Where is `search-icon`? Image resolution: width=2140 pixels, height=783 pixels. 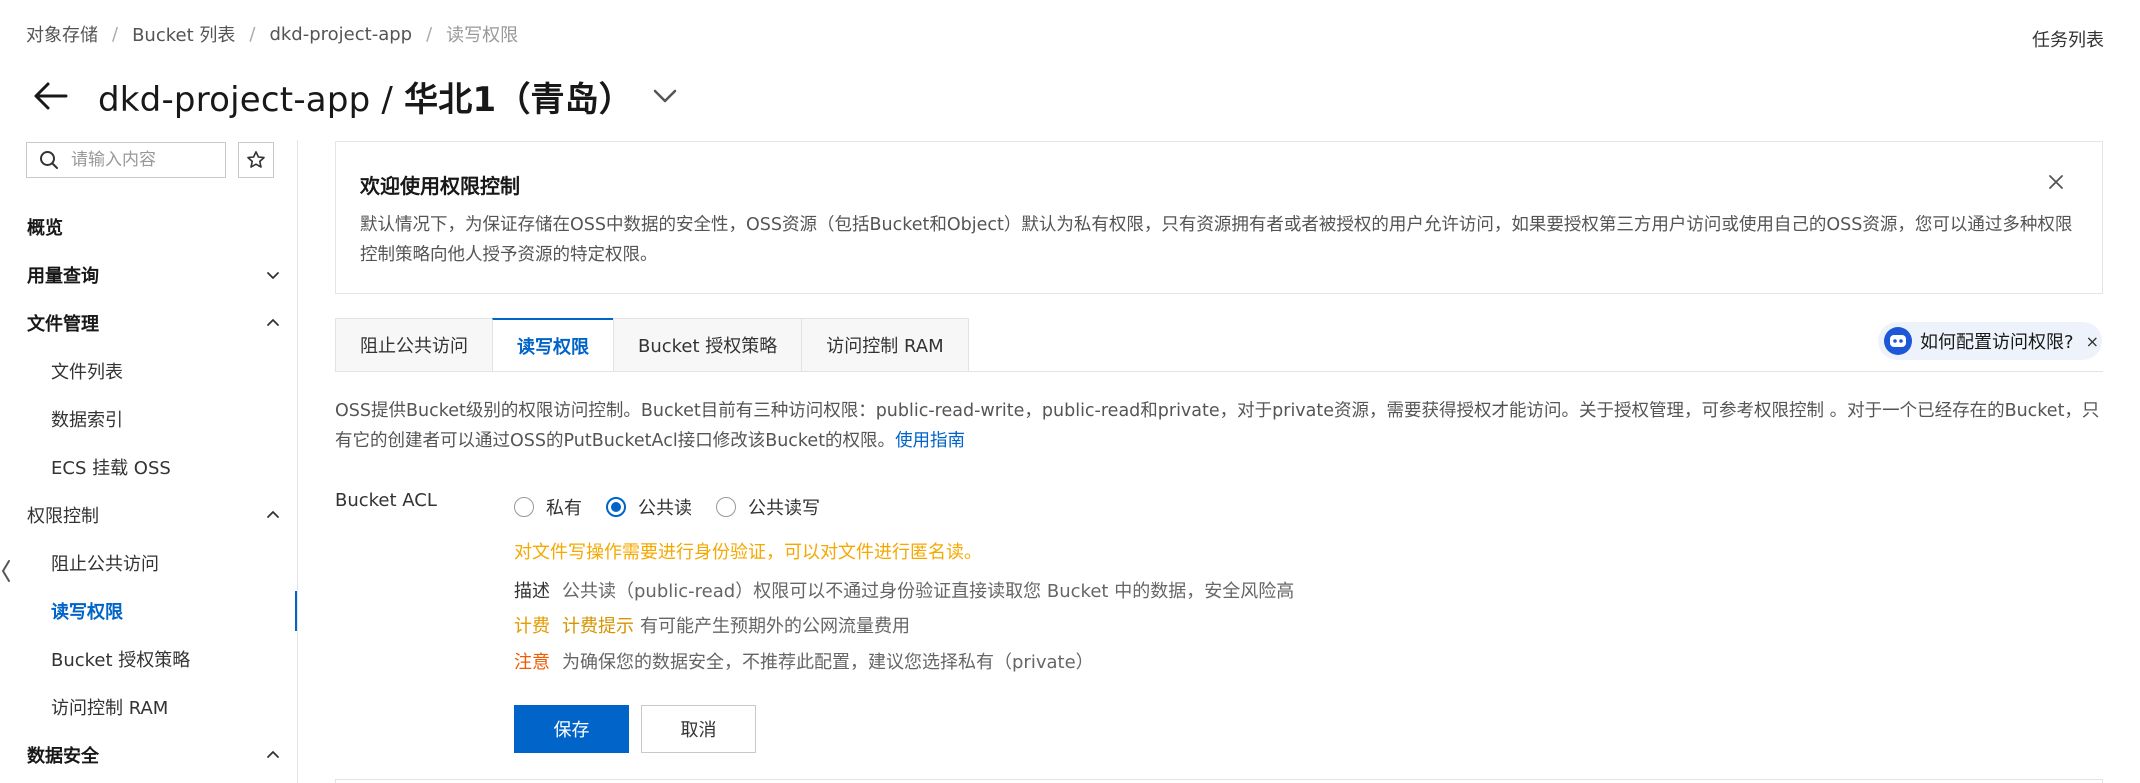
search-icon is located at coordinates (49, 160).